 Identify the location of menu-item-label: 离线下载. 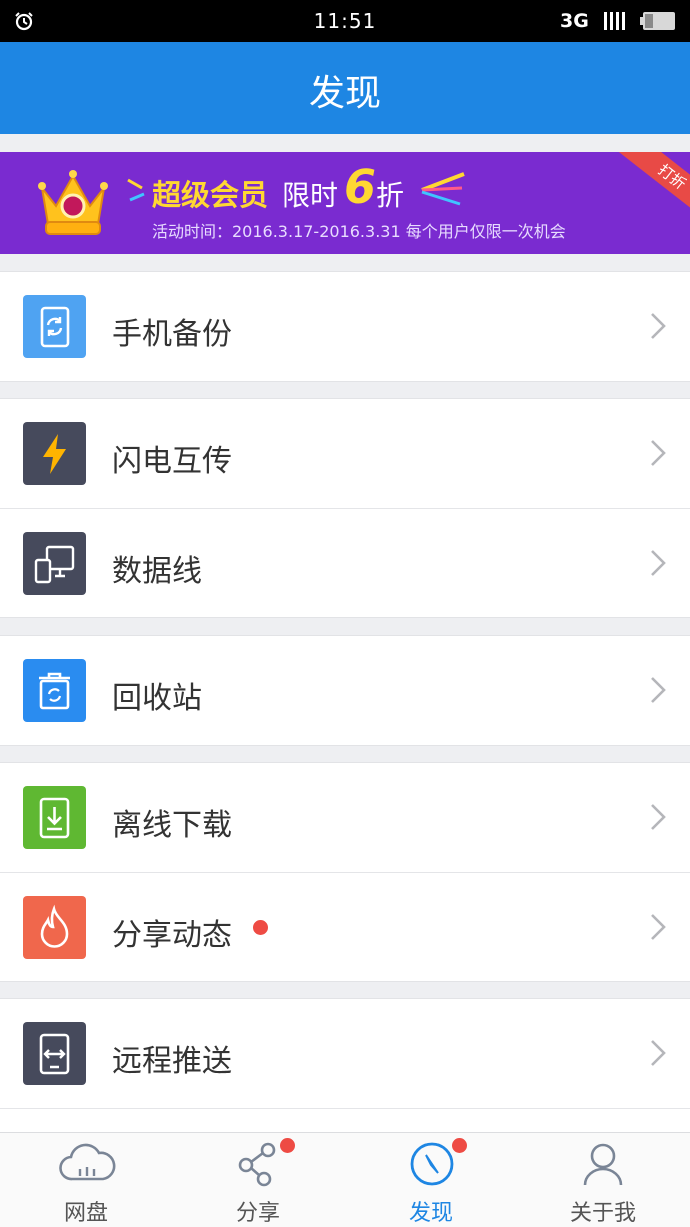
(172, 825).